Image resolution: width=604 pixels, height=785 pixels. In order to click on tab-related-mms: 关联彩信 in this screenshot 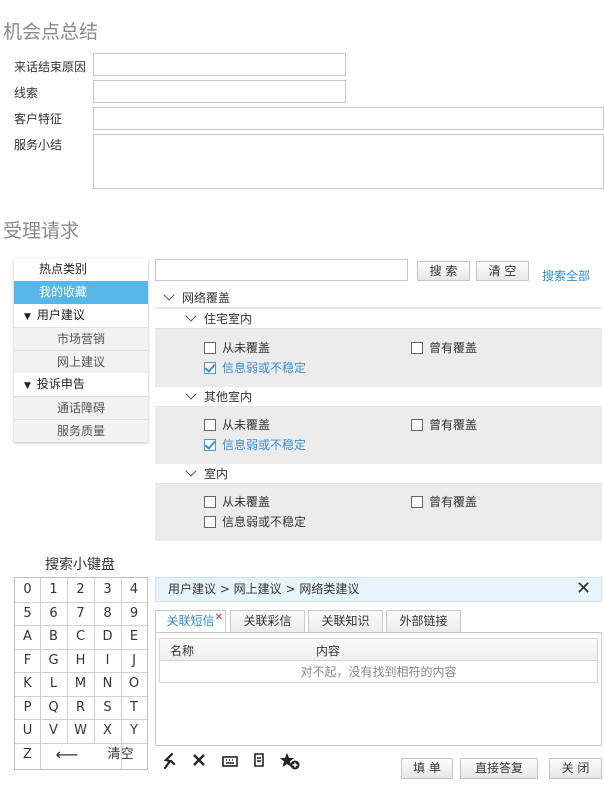, I will do `click(267, 621)`.